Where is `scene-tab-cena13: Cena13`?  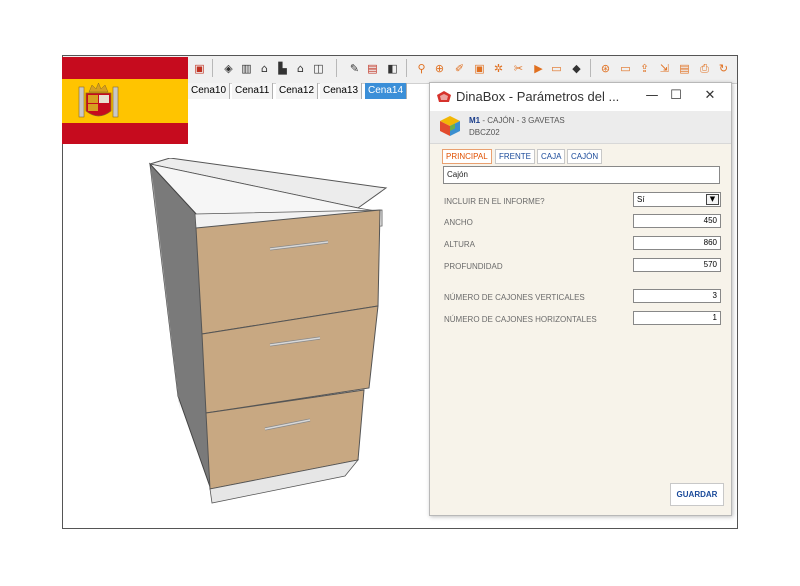
scene-tab-cena13: Cena13 is located at coordinates (341, 91).